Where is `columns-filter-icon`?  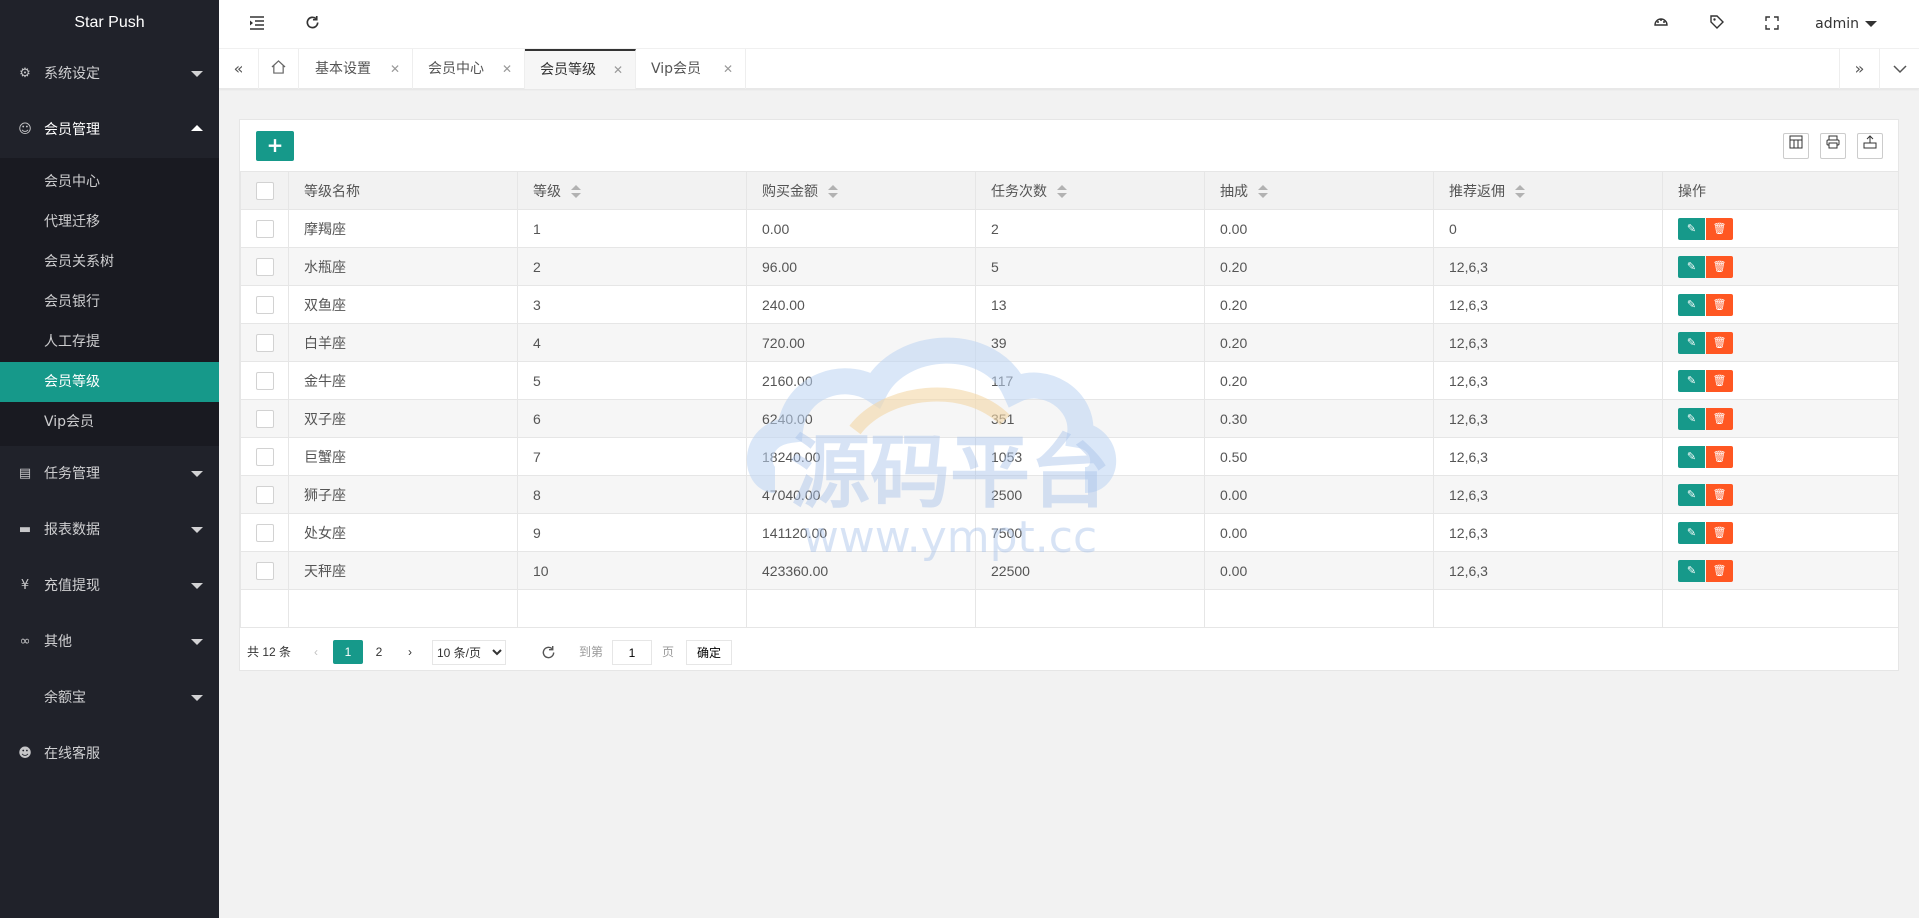
columns-filter-icon is located at coordinates (1796, 146).